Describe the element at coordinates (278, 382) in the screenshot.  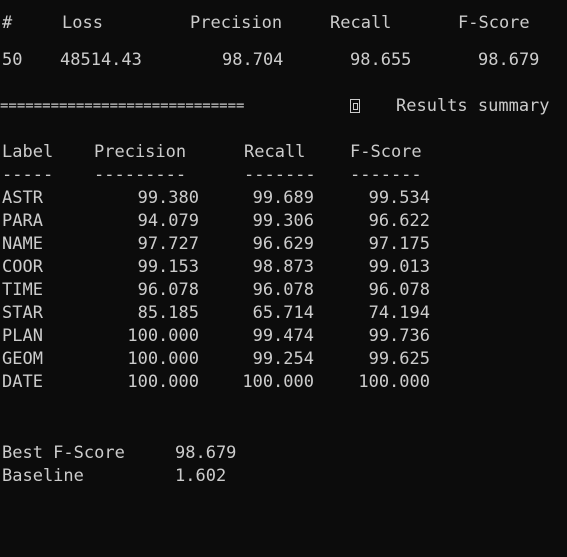
I see `row-recall: 100.000` at that location.